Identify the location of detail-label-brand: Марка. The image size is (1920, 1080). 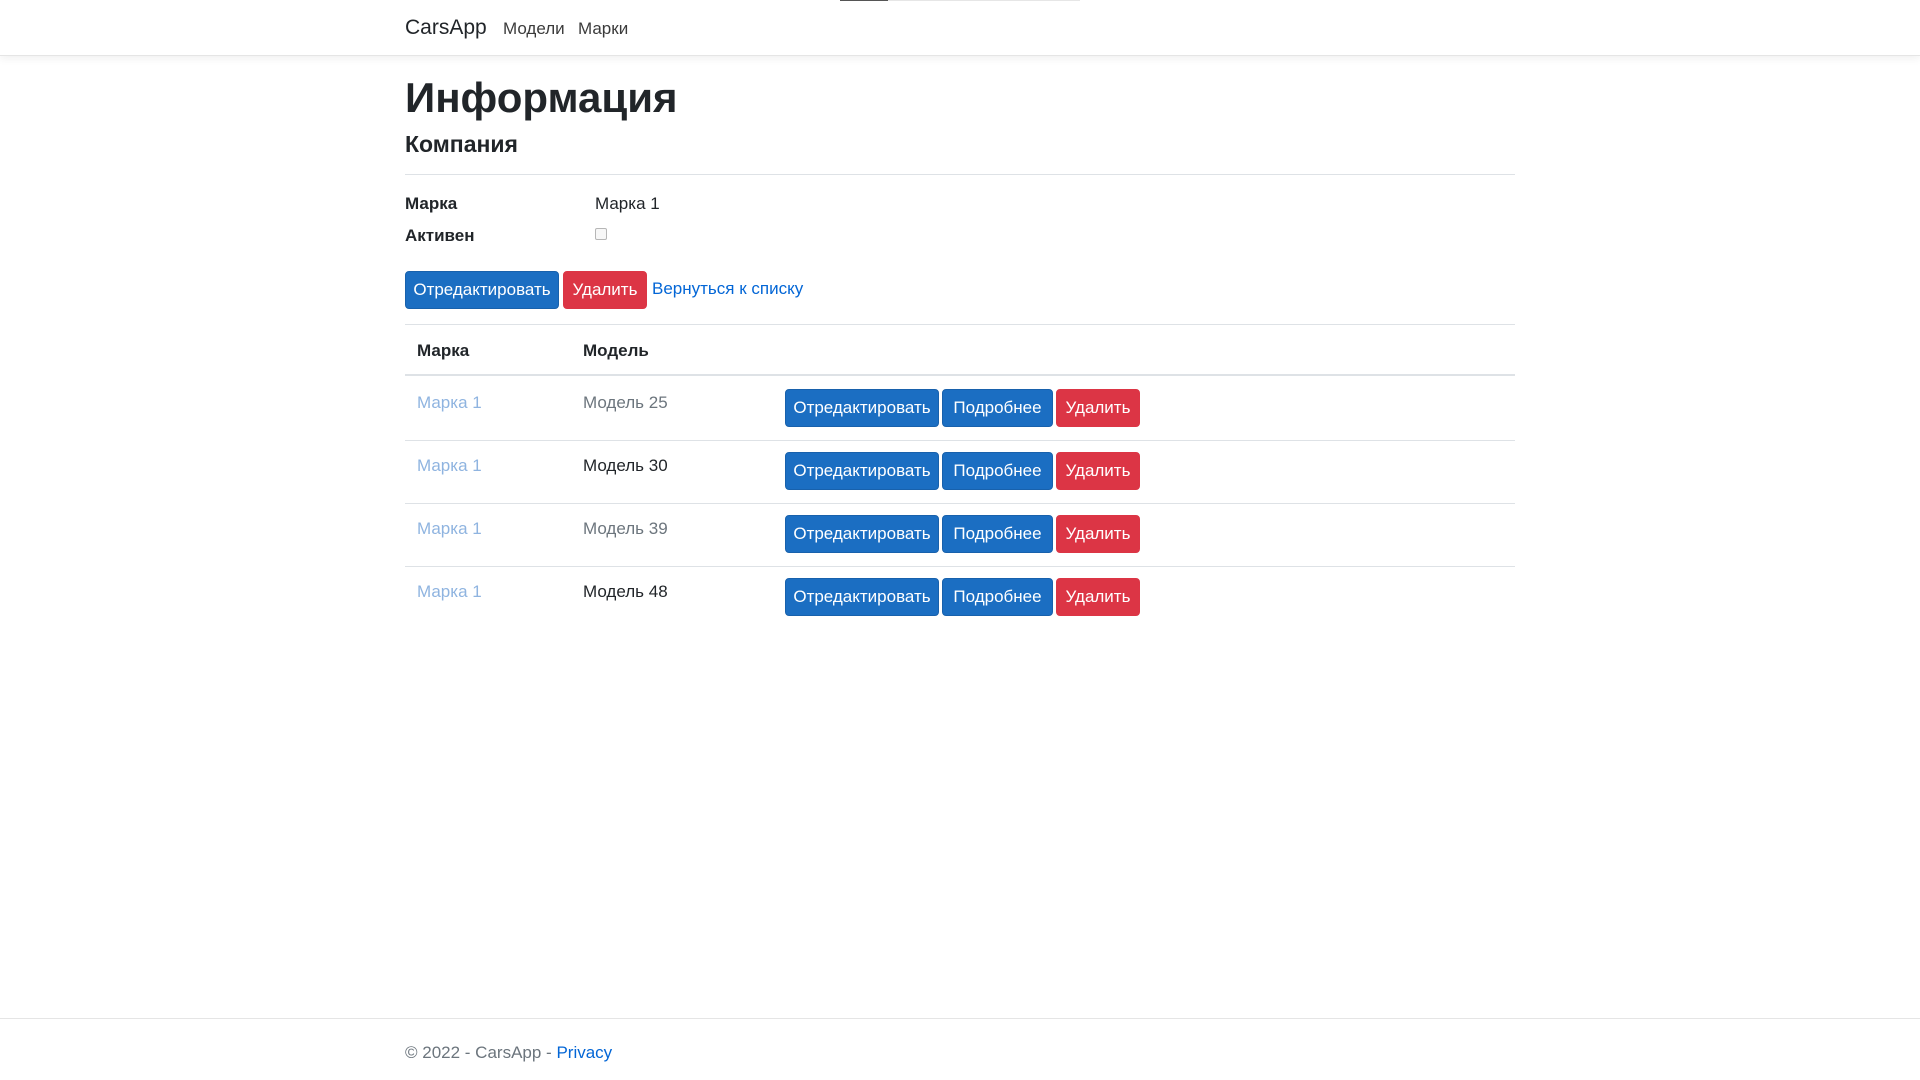
(431, 203).